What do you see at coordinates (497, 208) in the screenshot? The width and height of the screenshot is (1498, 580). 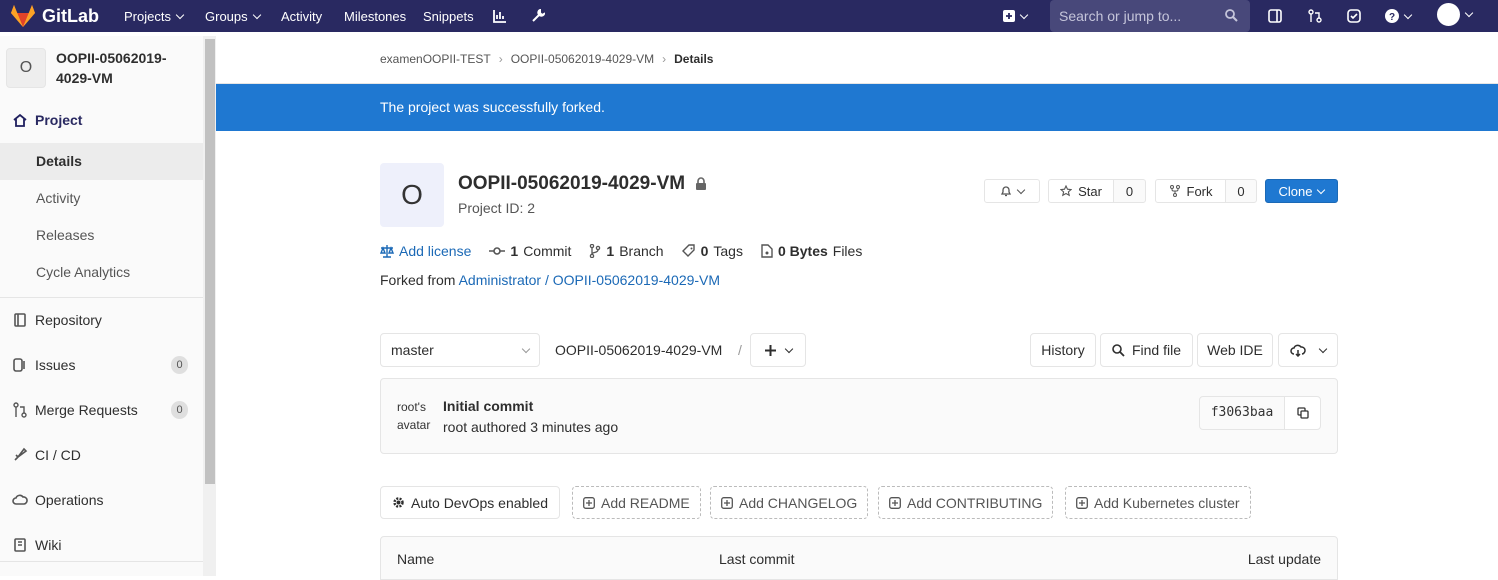 I see `project-id: Project ID: 2` at bounding box center [497, 208].